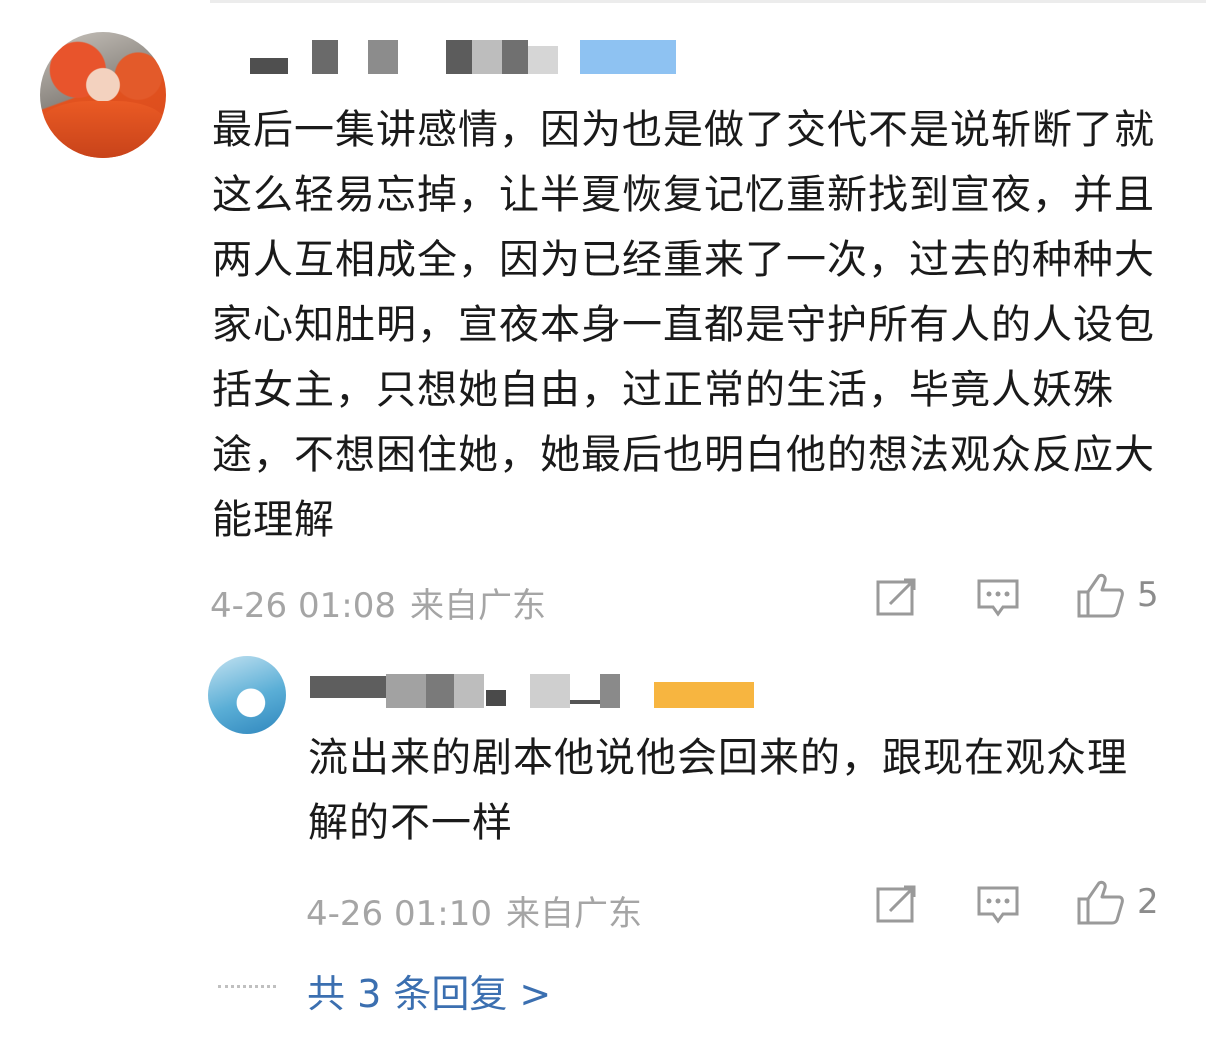 The image size is (1206, 1038). What do you see at coordinates (1148, 902) in the screenshot?
I see `like-count: 2` at bounding box center [1148, 902].